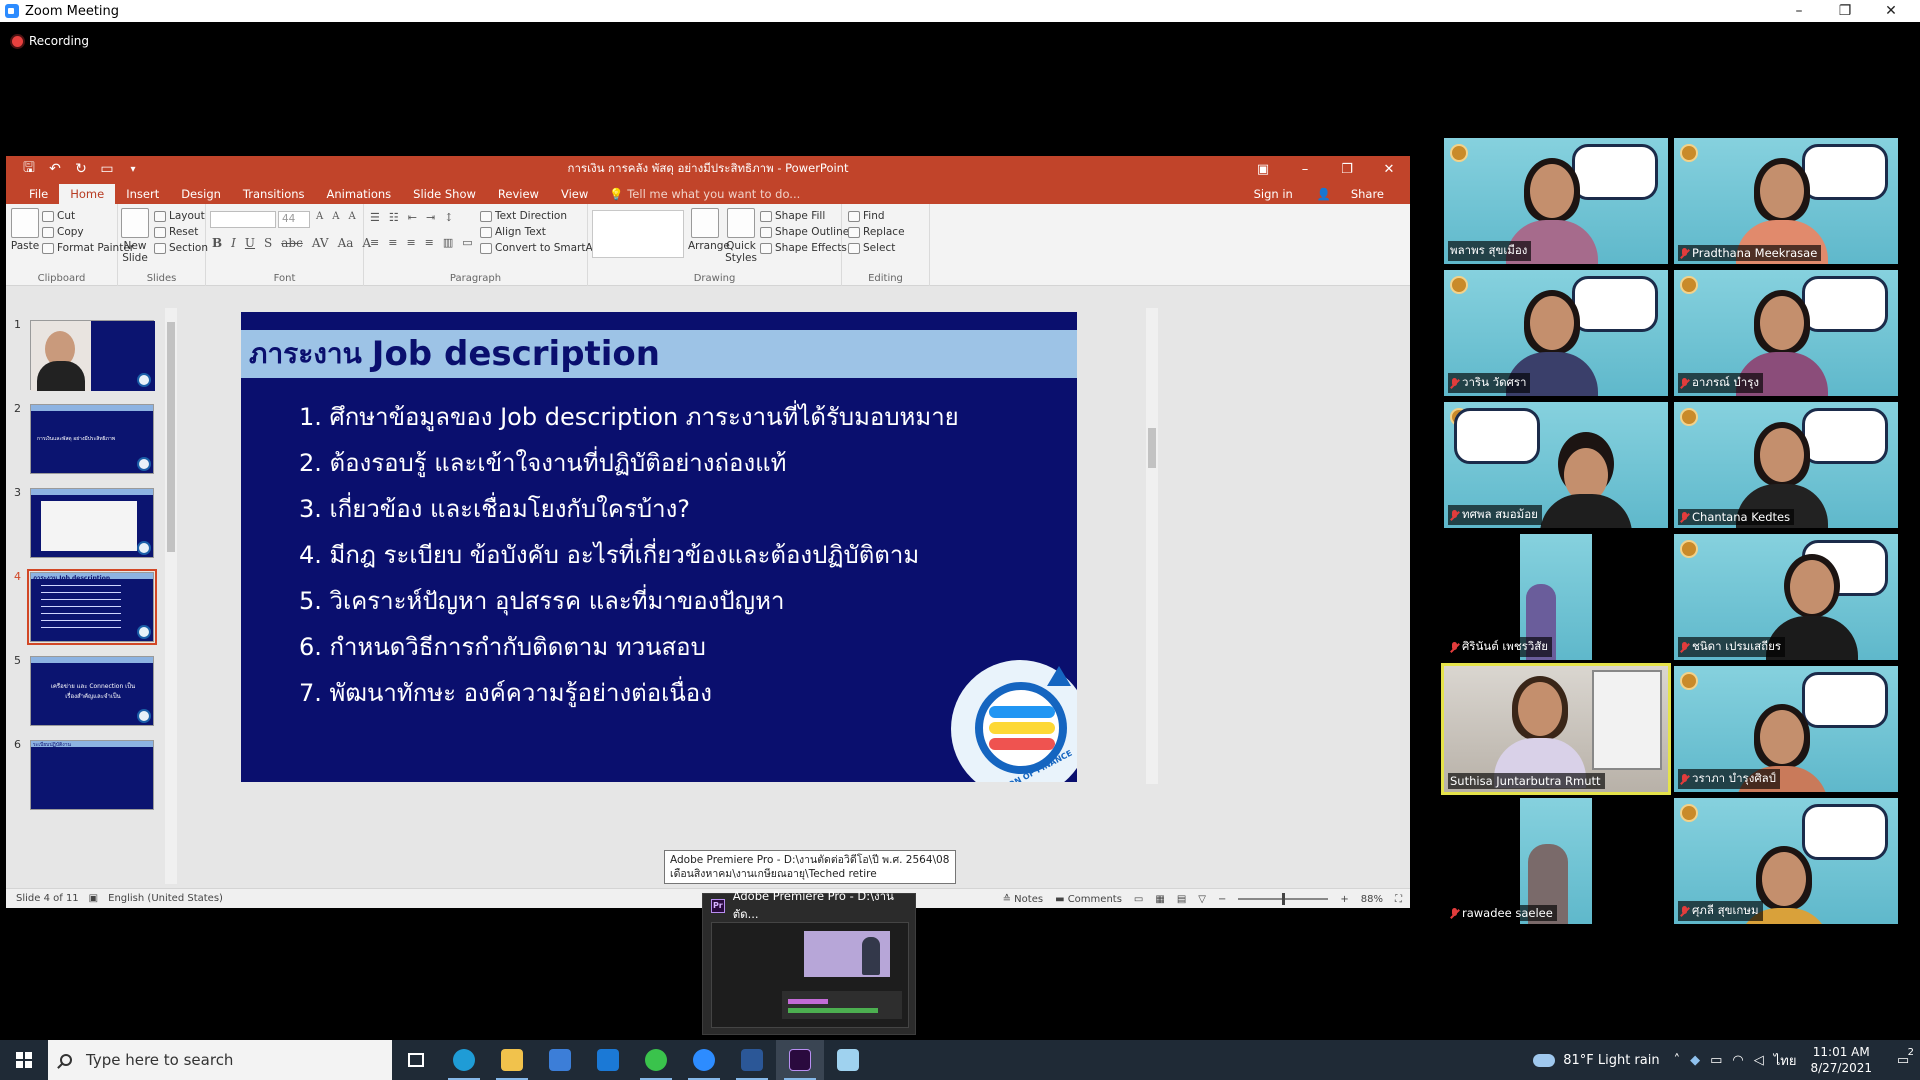 The image size is (1920, 1080). Describe the element at coordinates (416, 1060) in the screenshot. I see `task-view-icon` at that location.